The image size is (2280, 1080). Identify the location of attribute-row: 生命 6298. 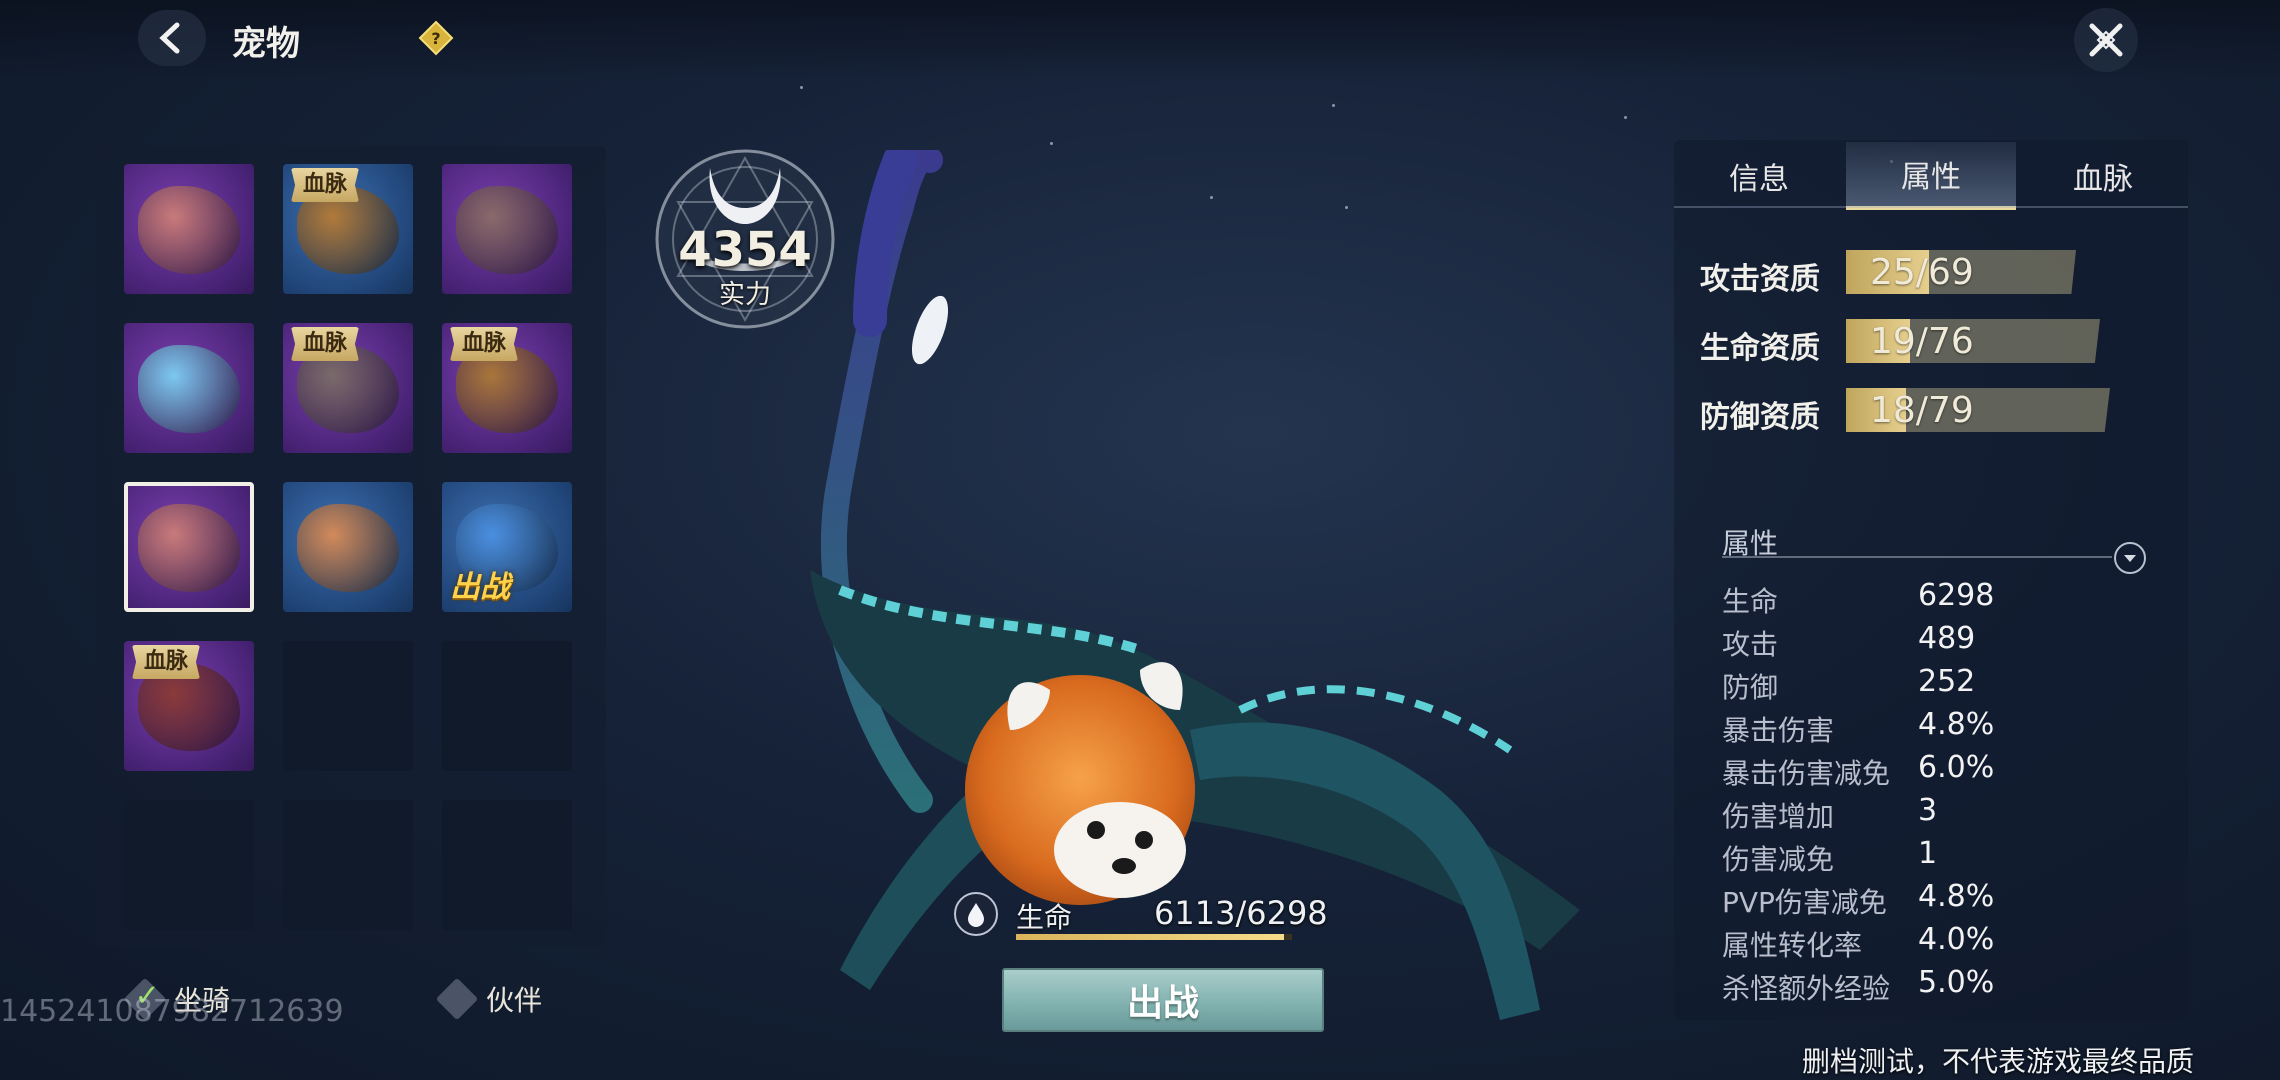
(1932, 599).